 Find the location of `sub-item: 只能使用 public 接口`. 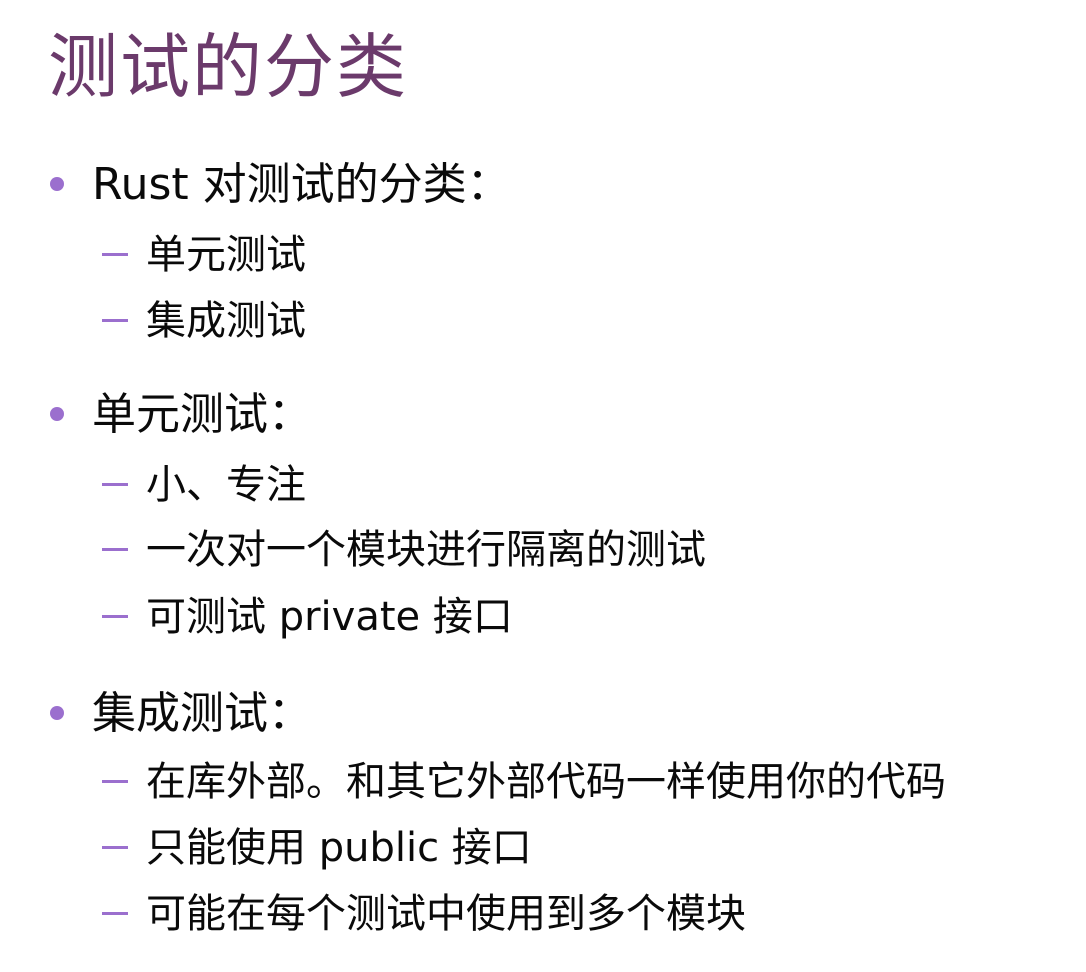

sub-item: 只能使用 public 接口 is located at coordinates (543, 848).